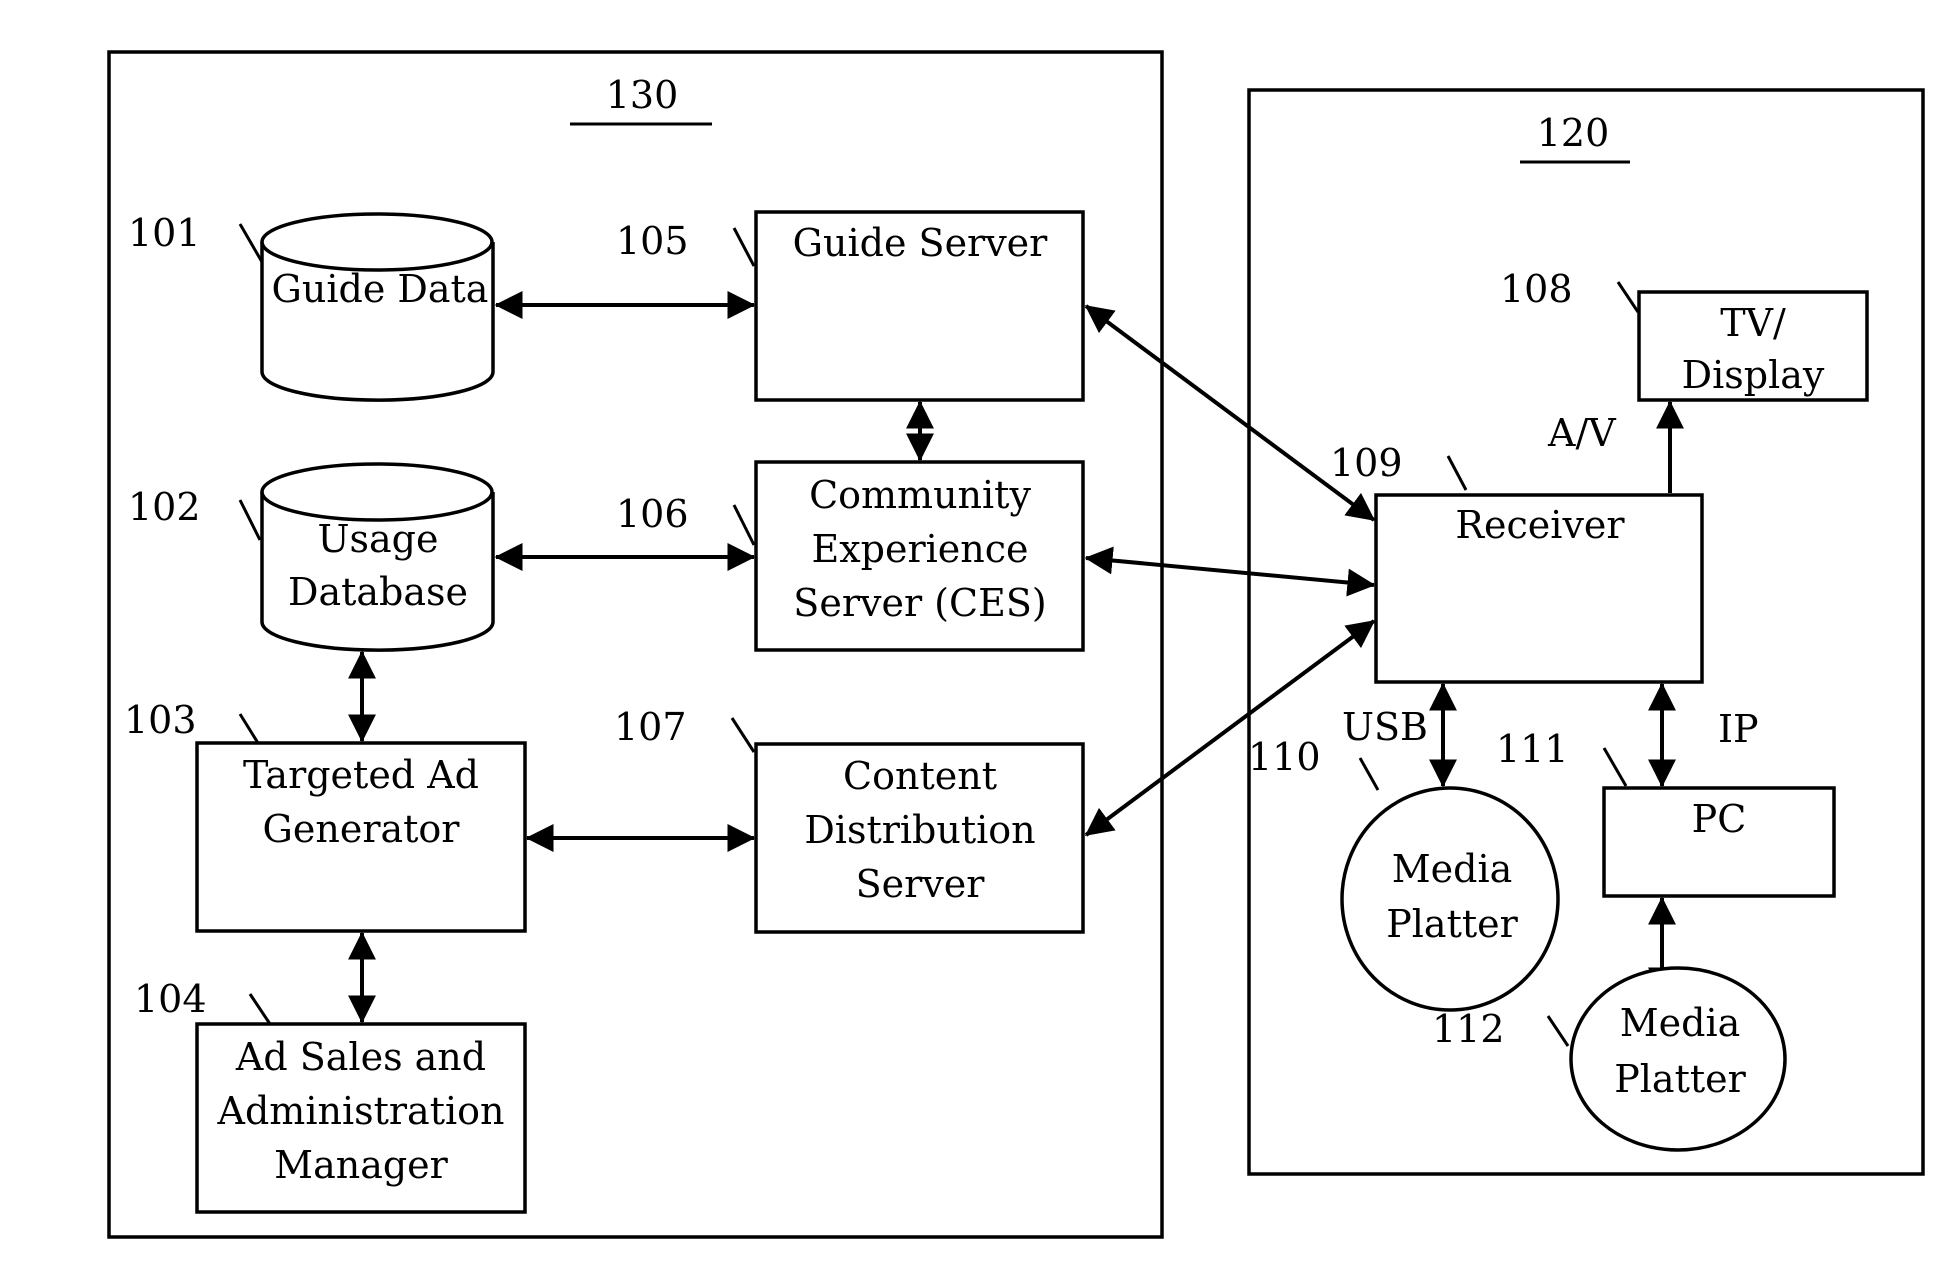 The height and width of the screenshot is (1282, 1948). What do you see at coordinates (1452, 869) in the screenshot?
I see `node-110-line-1: Media` at bounding box center [1452, 869].